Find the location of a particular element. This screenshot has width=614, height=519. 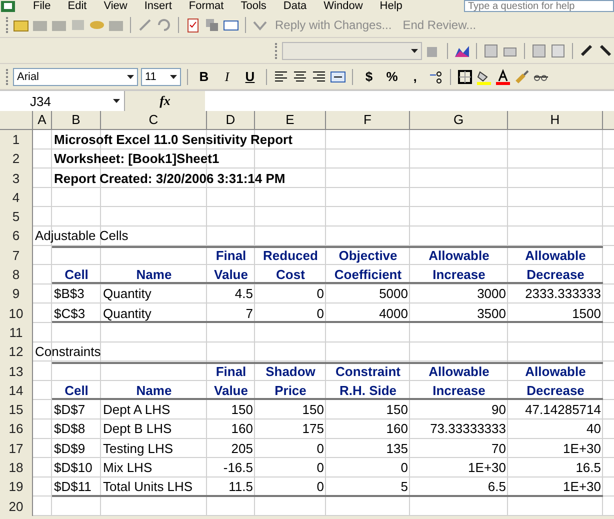

column-header: D is located at coordinates (231, 120).